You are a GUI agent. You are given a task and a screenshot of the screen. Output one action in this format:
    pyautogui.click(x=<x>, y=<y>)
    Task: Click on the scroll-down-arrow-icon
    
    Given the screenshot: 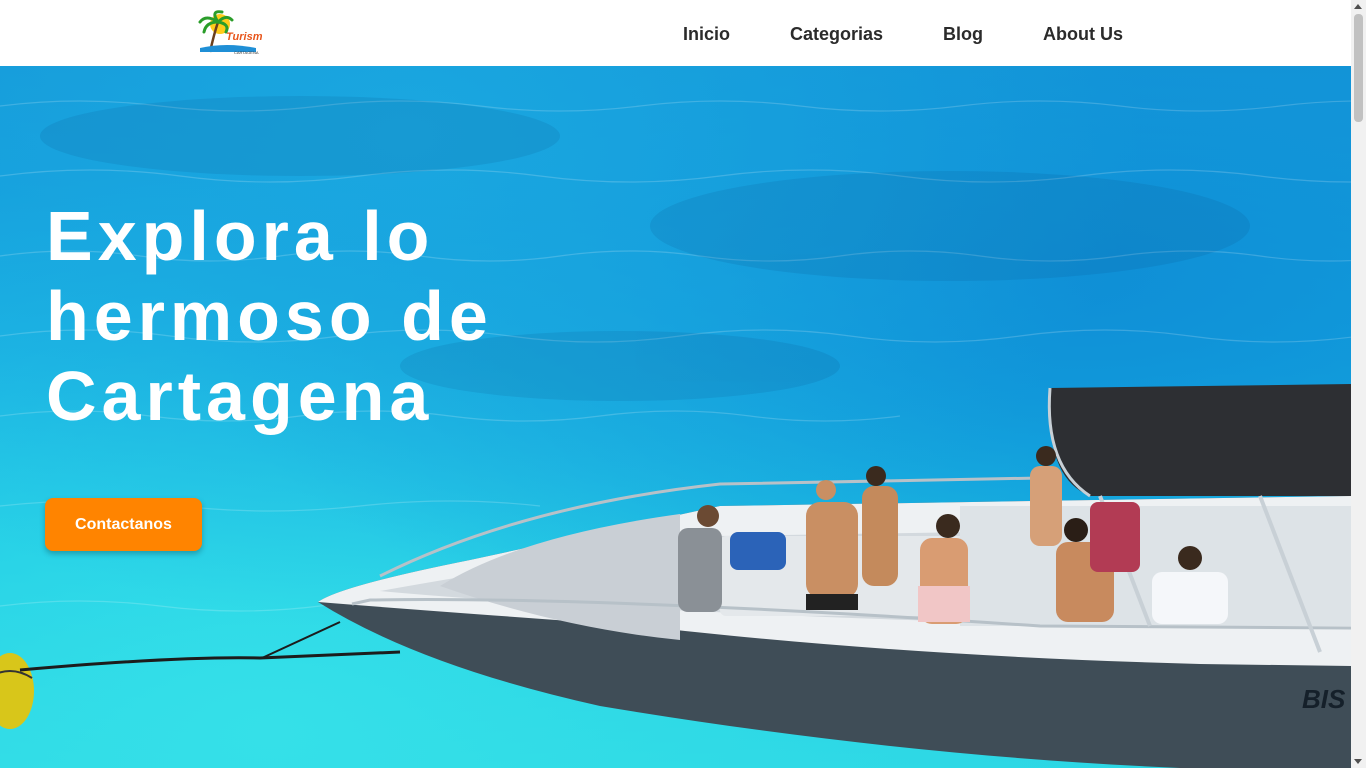 What is the action you would take?
    pyautogui.click(x=1358, y=761)
    